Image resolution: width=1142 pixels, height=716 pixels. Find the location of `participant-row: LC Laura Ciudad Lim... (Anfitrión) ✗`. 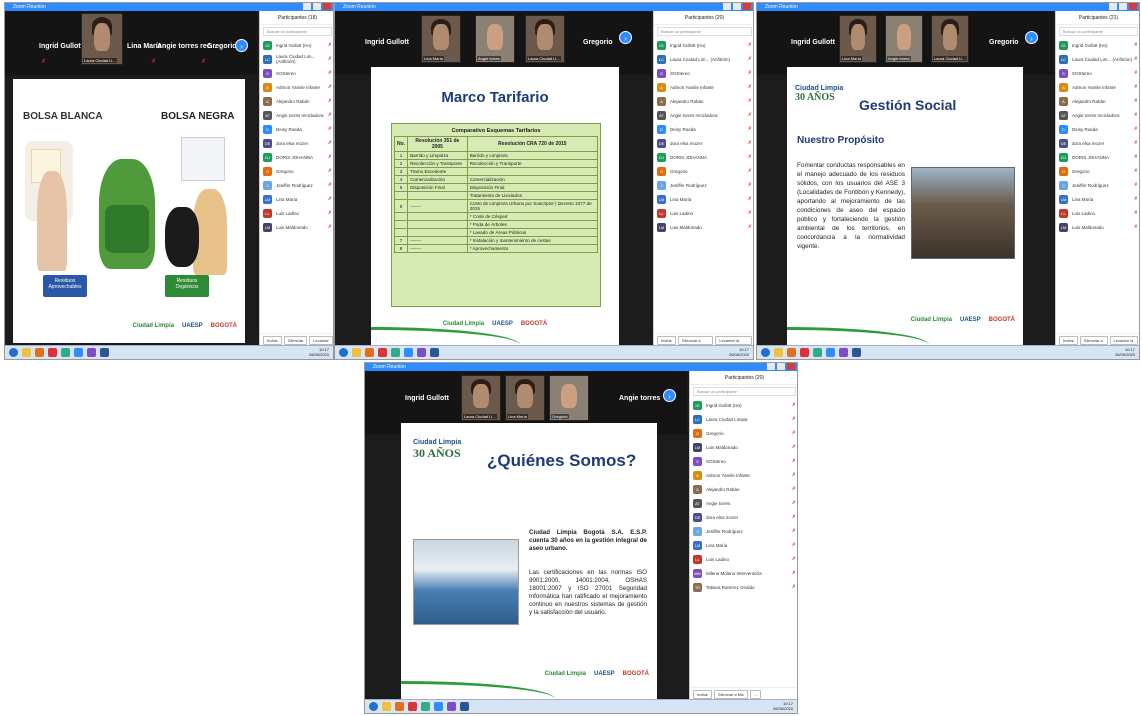

participant-row: LC Laura Ciudad Lim... (Anfitrión) ✗ is located at coordinates (703, 59).